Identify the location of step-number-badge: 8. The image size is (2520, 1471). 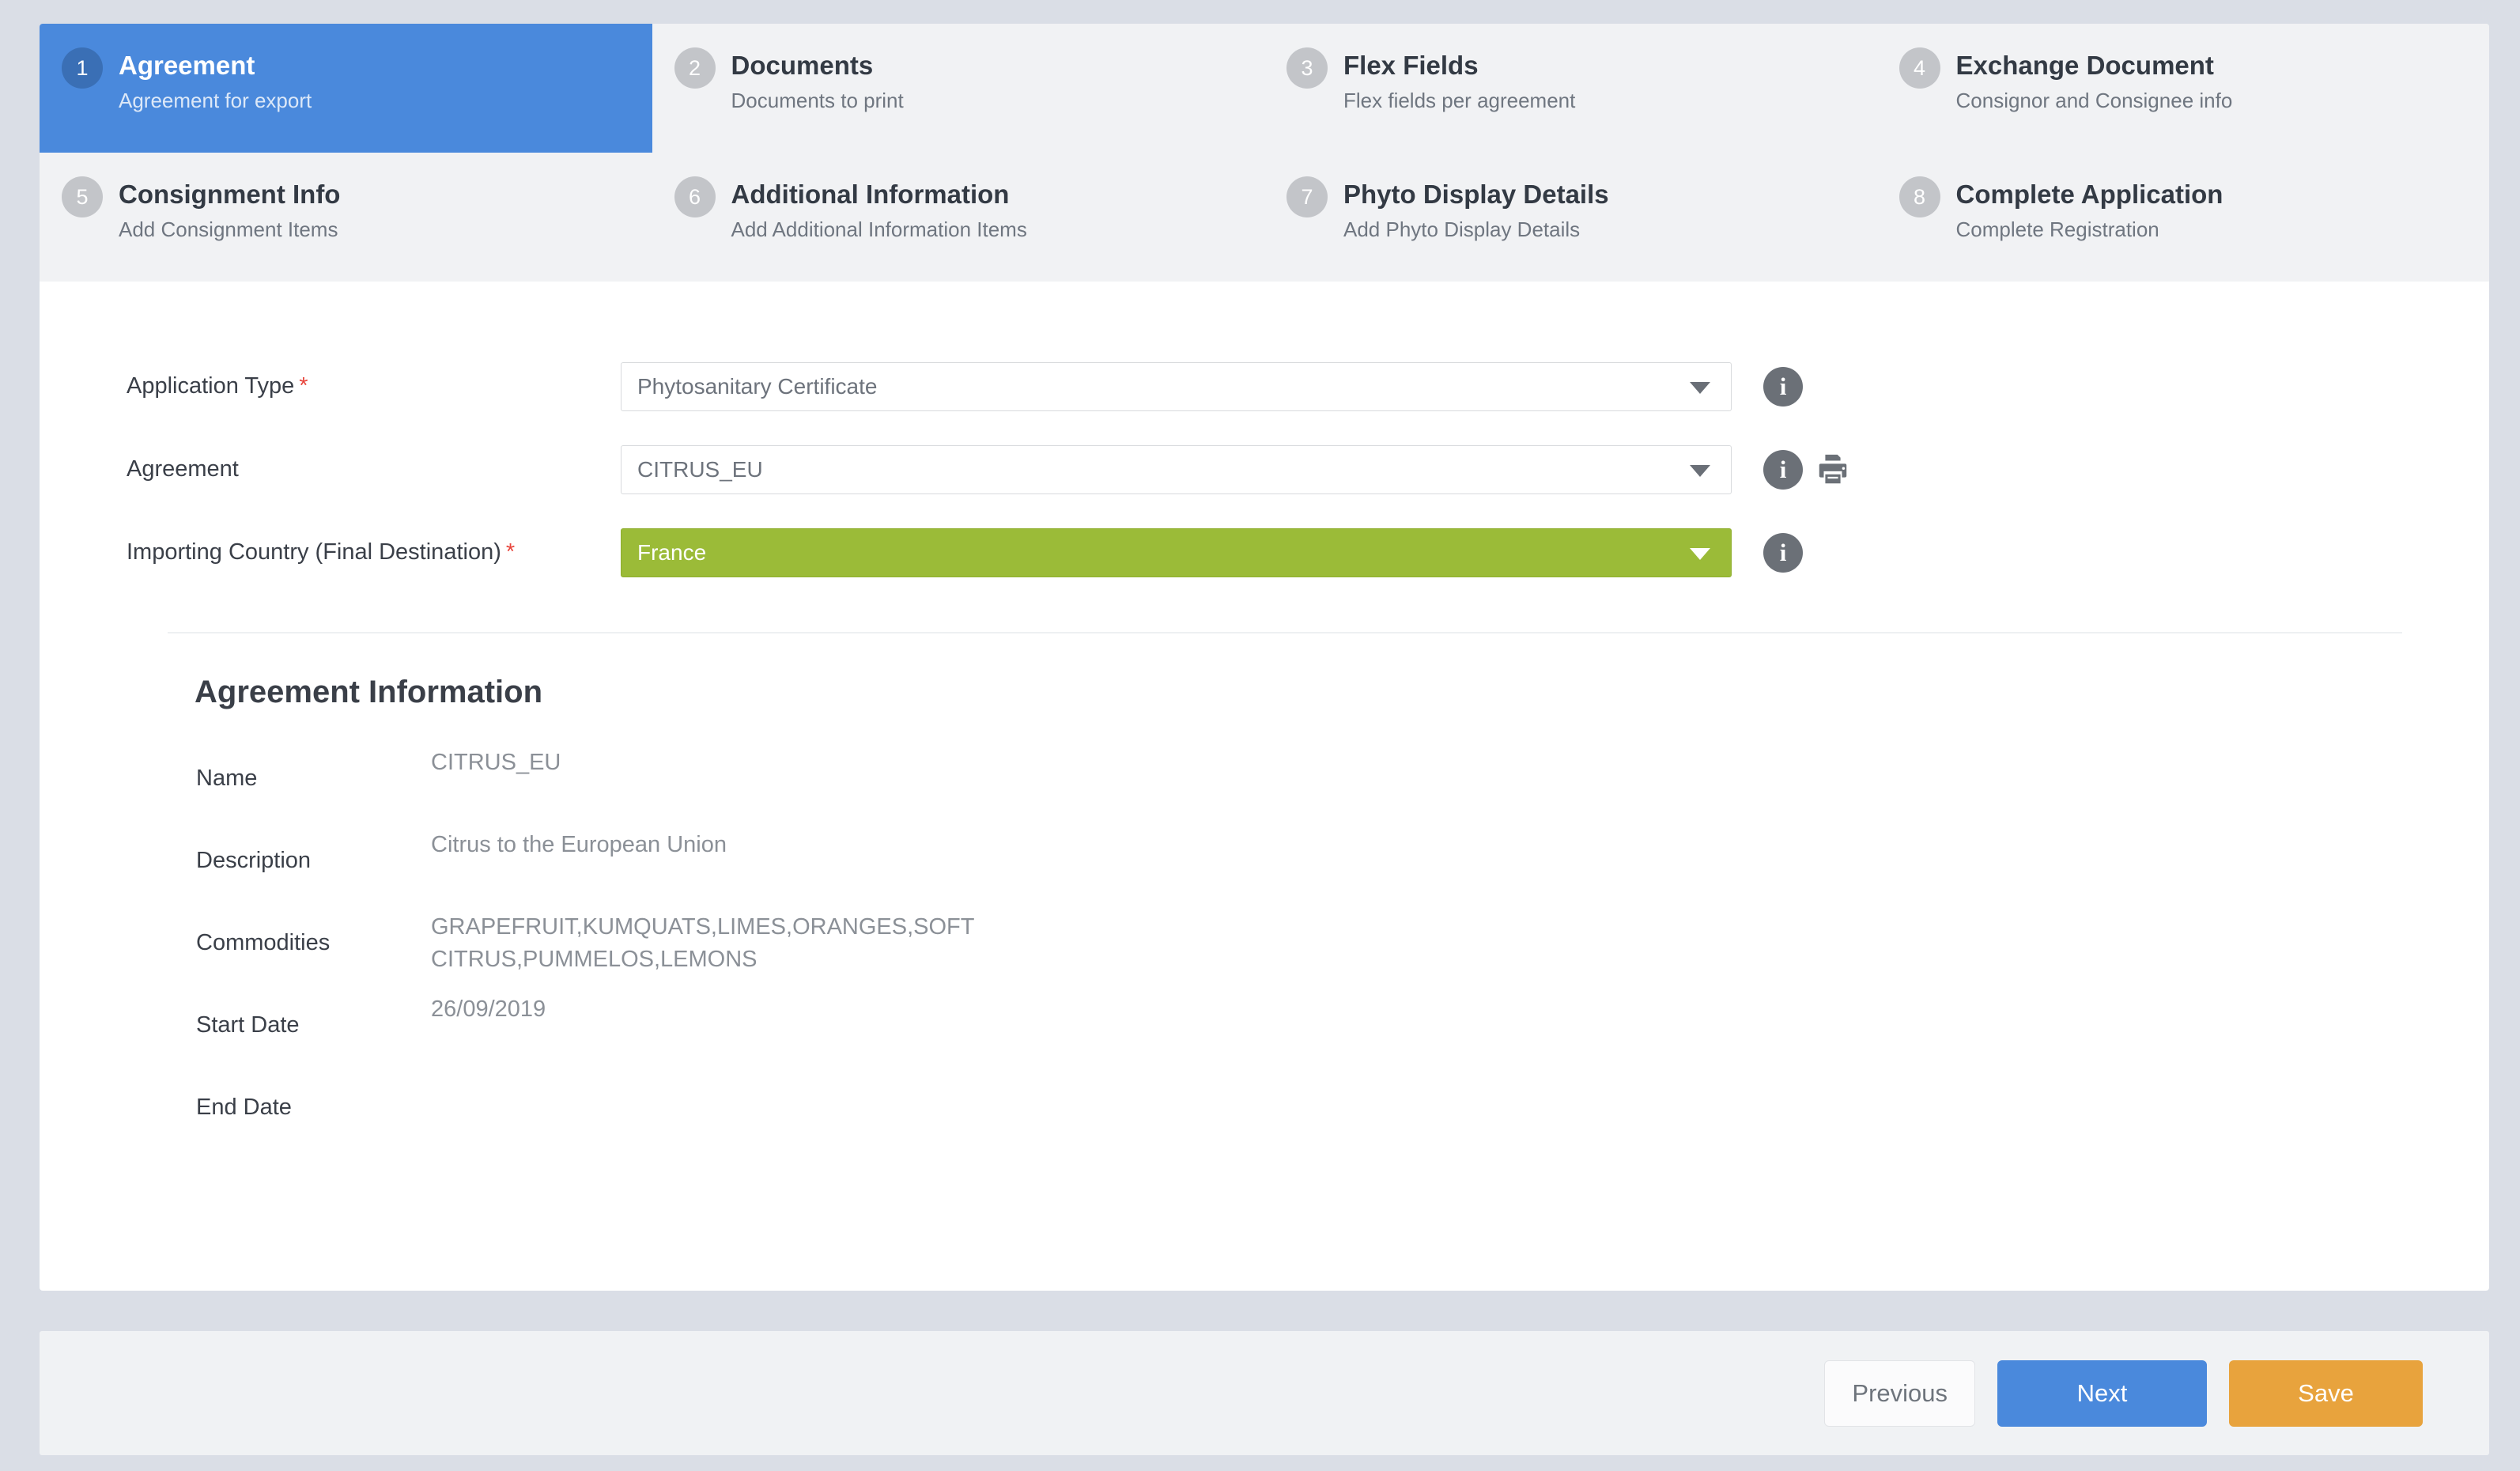
(1919, 196).